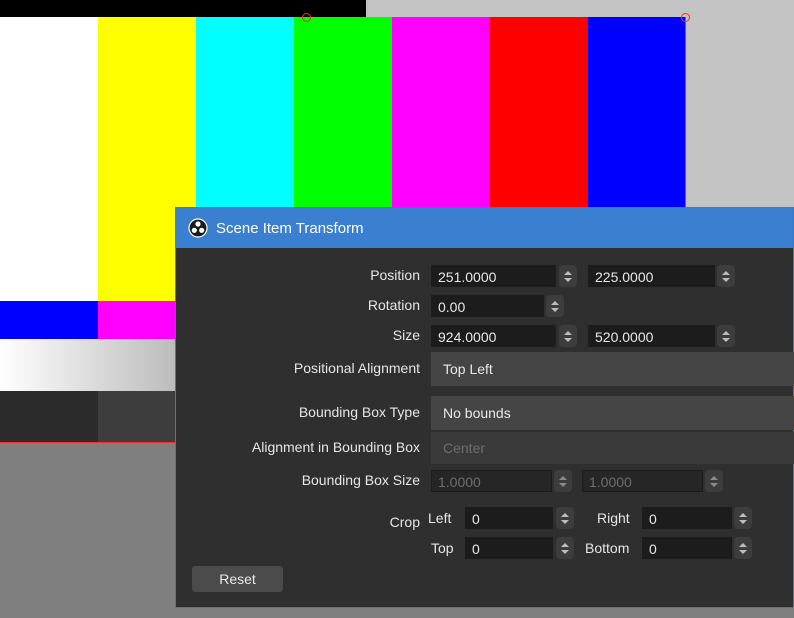  What do you see at coordinates (395, 275) in the screenshot?
I see `position-label: Position` at bounding box center [395, 275].